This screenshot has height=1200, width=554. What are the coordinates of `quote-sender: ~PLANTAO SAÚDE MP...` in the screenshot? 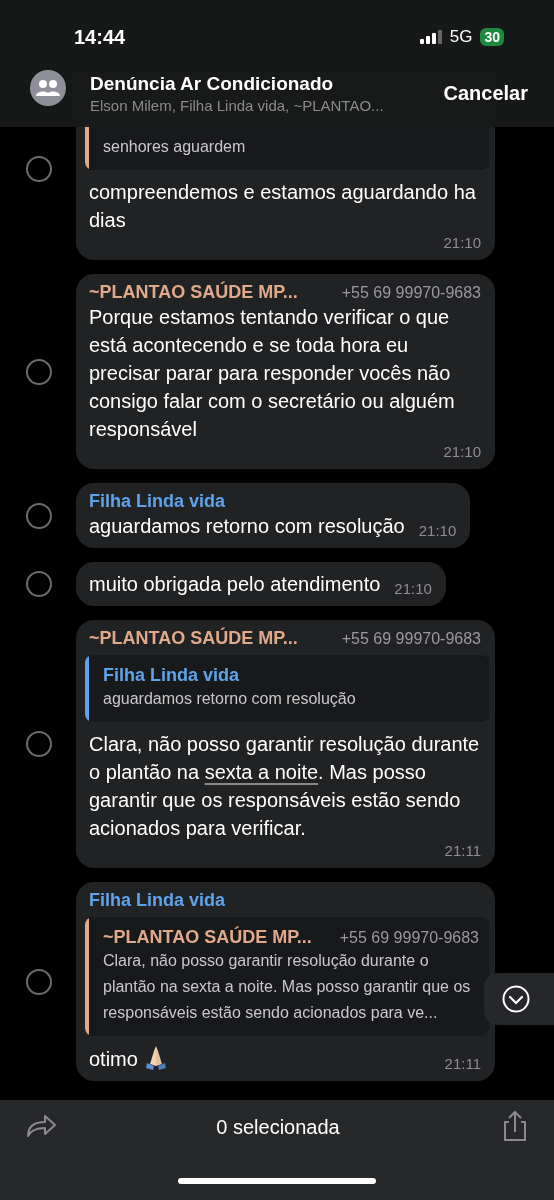 It's located at (207, 937).